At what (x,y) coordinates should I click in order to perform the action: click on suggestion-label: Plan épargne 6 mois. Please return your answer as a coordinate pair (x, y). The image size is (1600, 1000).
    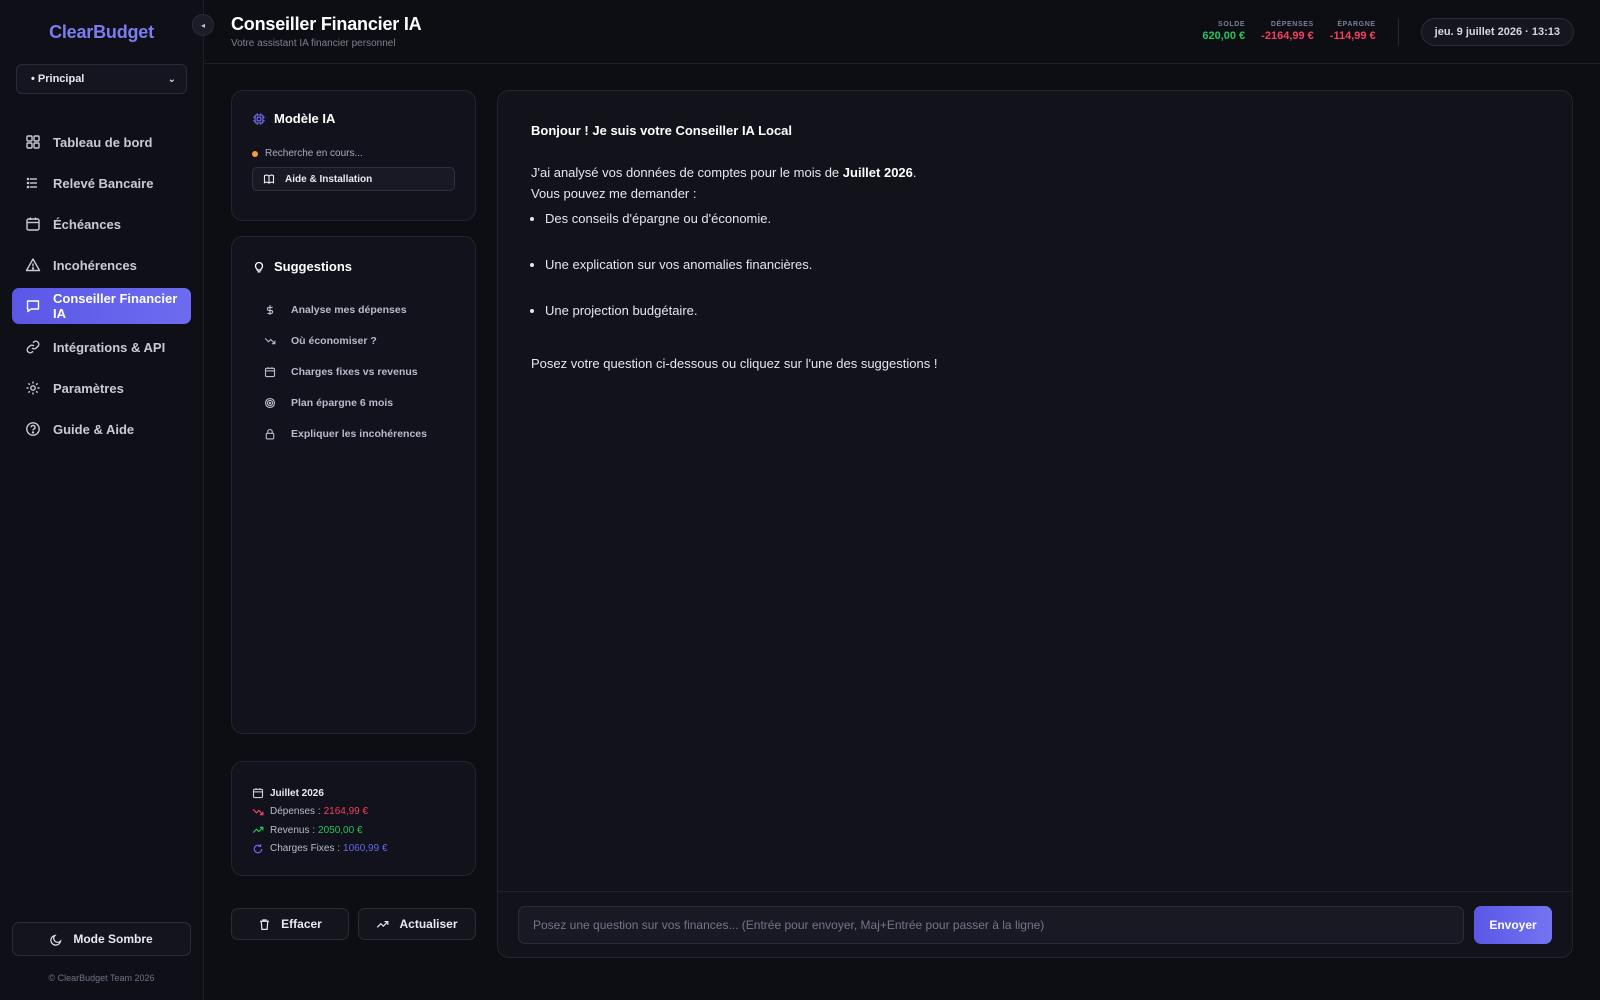
    Looking at the image, I should click on (342, 403).